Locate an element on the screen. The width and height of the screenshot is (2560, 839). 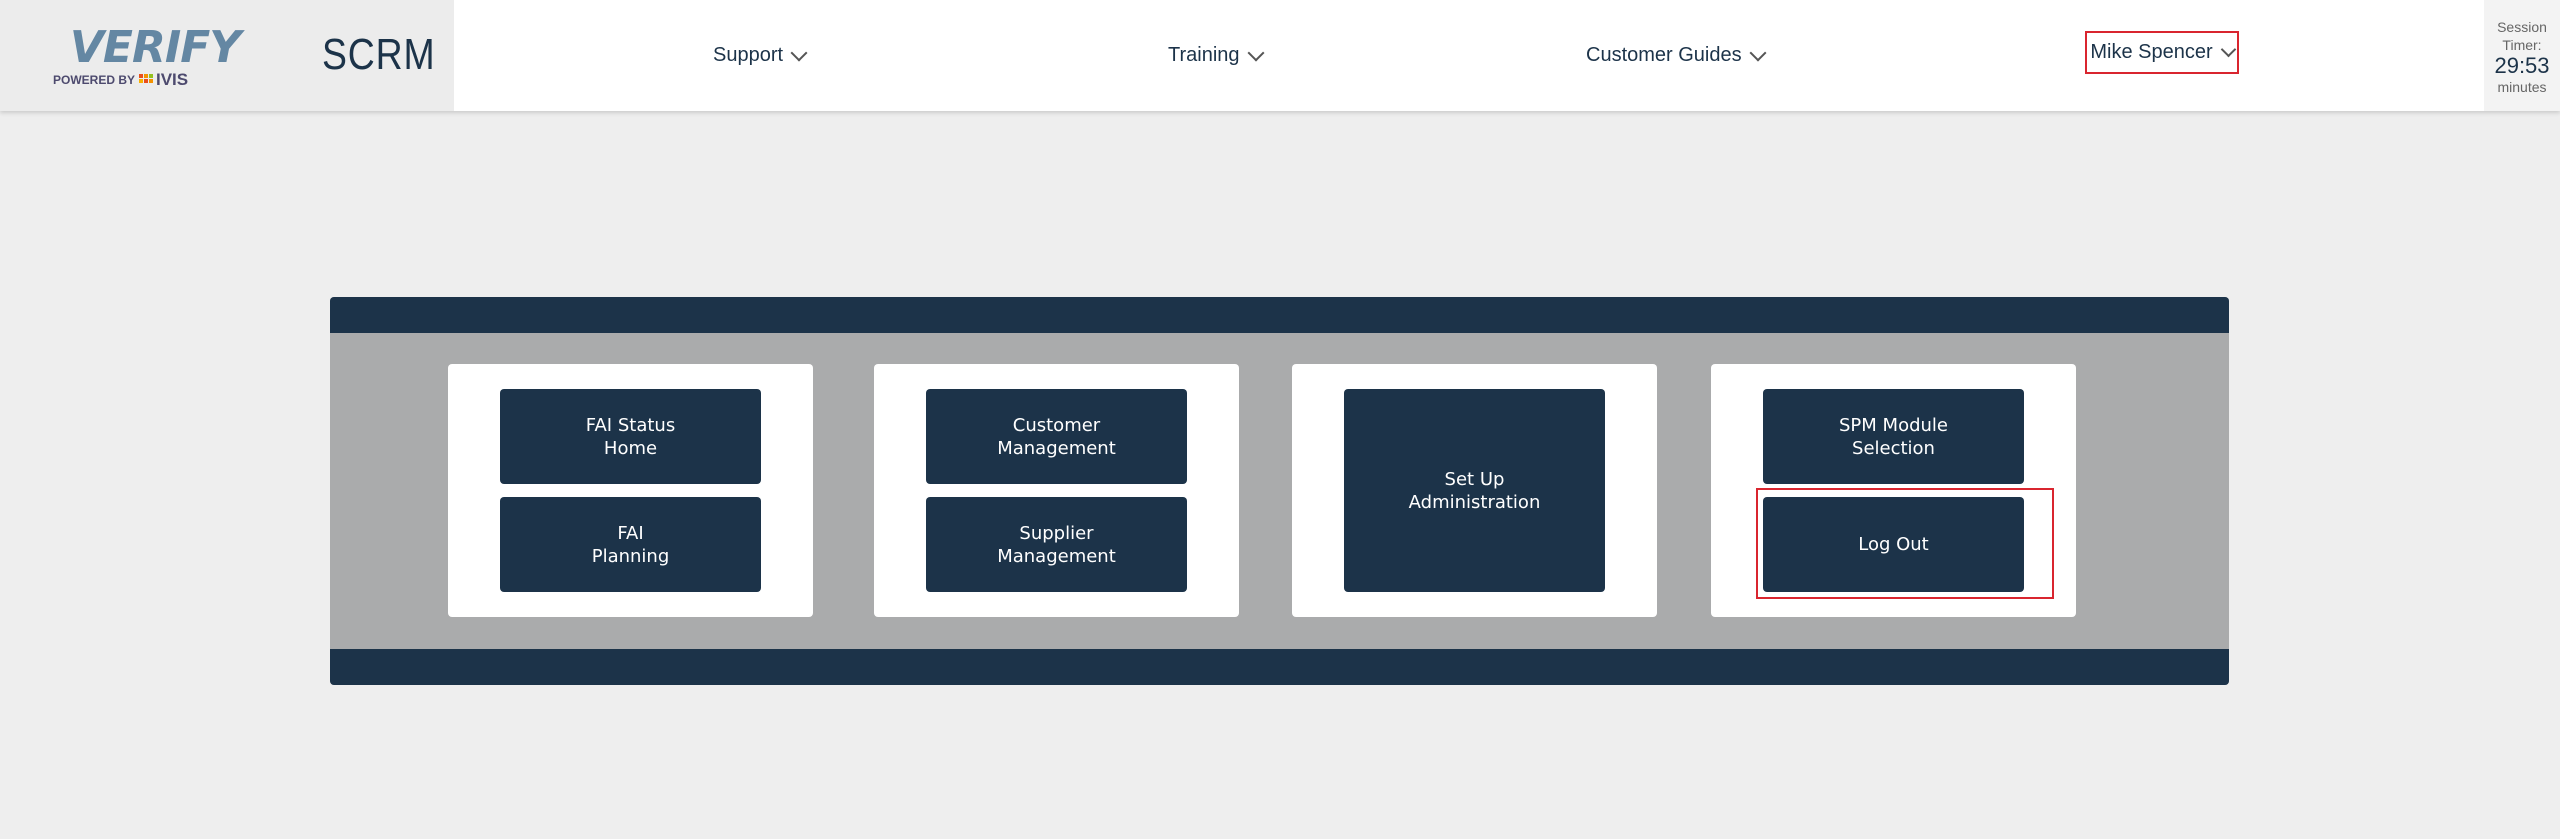
timer-label: Session is located at coordinates (2522, 27).